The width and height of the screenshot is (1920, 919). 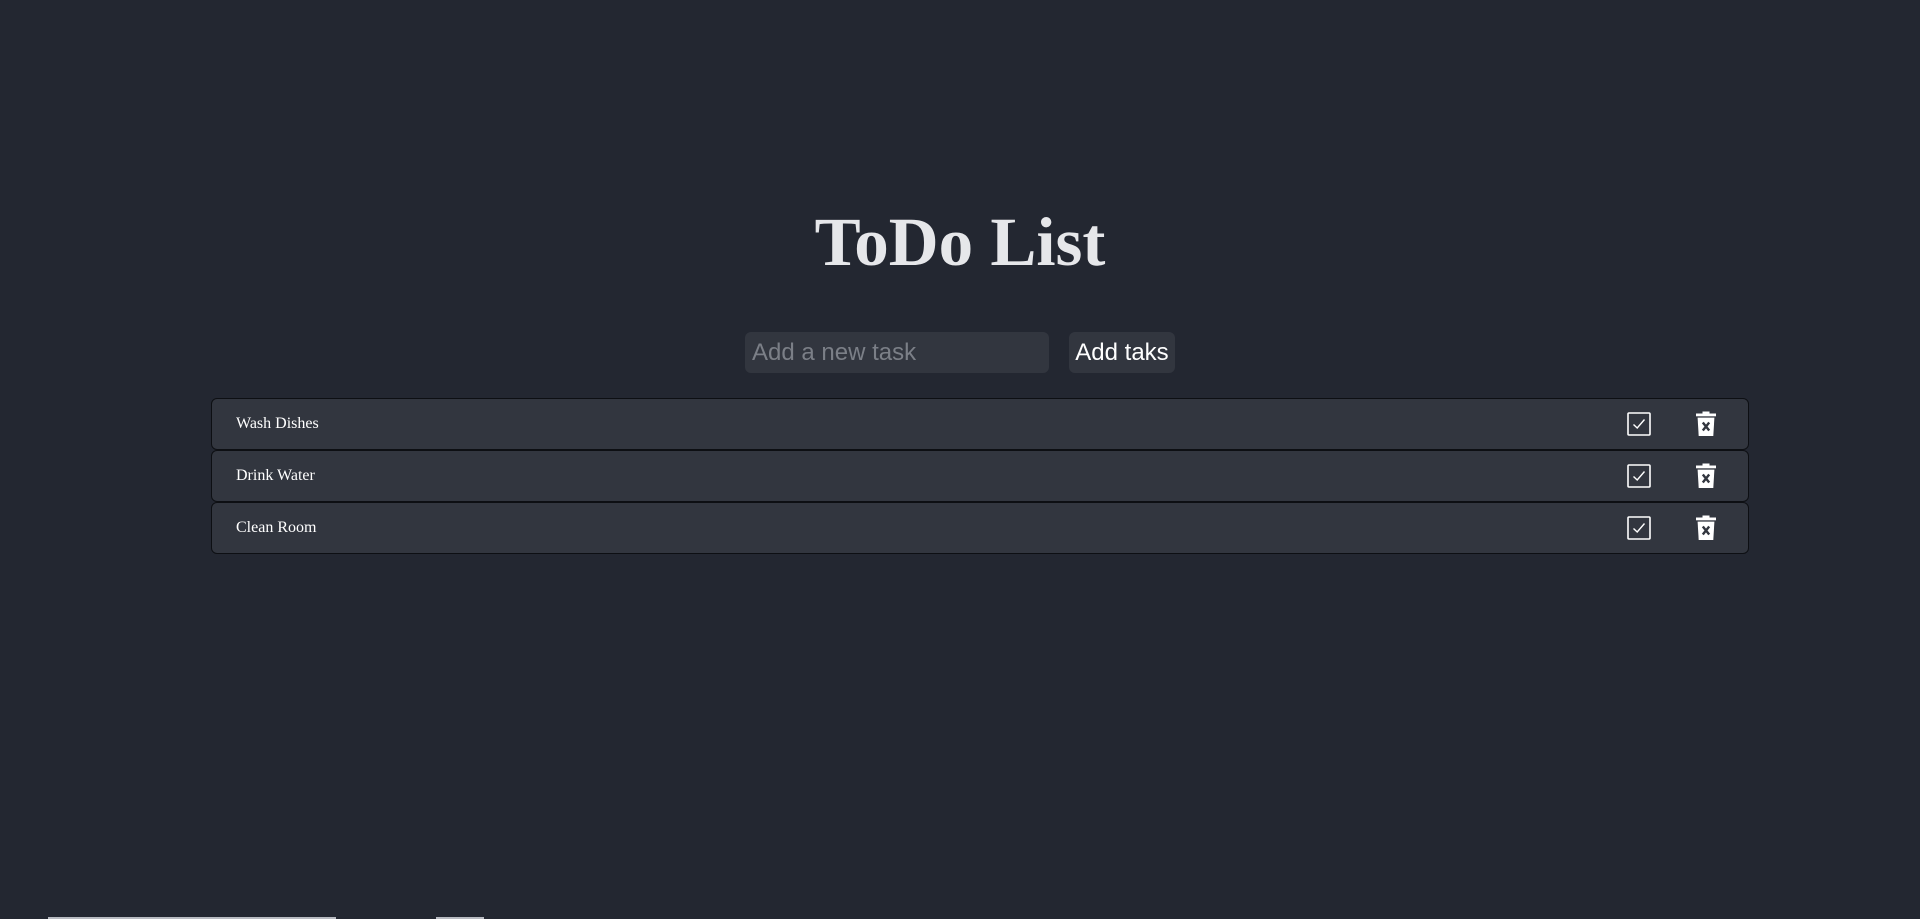 I want to click on page-title: ToDo List, so click(x=960, y=242).